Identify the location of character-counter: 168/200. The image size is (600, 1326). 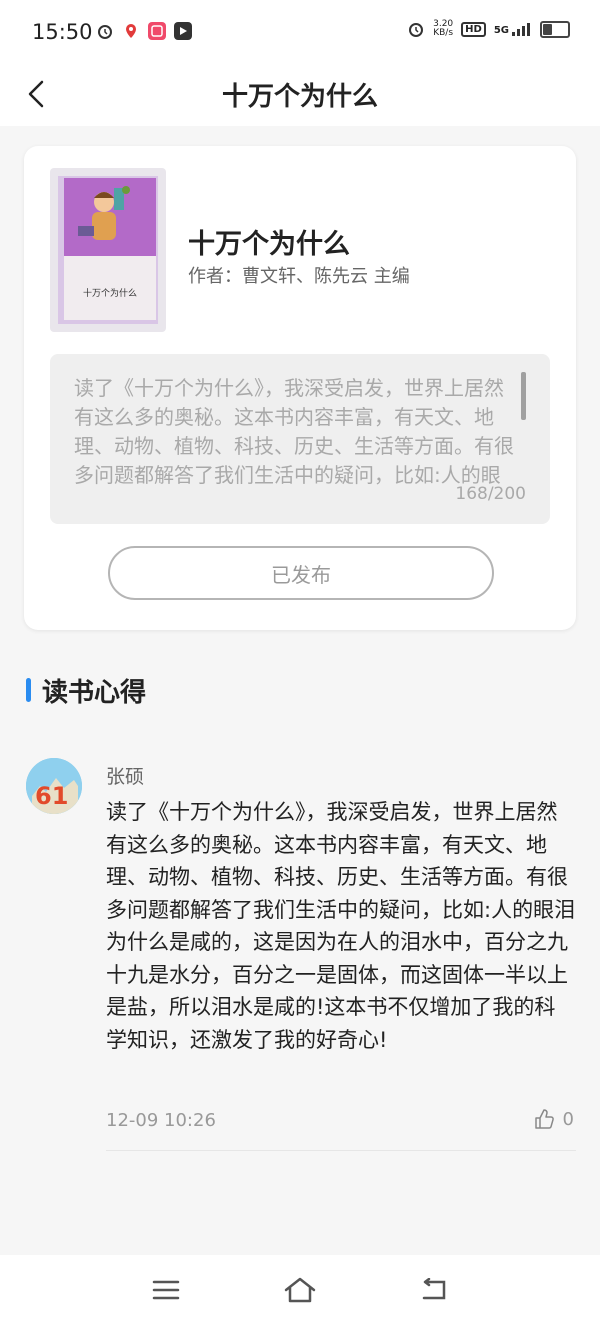
(490, 494).